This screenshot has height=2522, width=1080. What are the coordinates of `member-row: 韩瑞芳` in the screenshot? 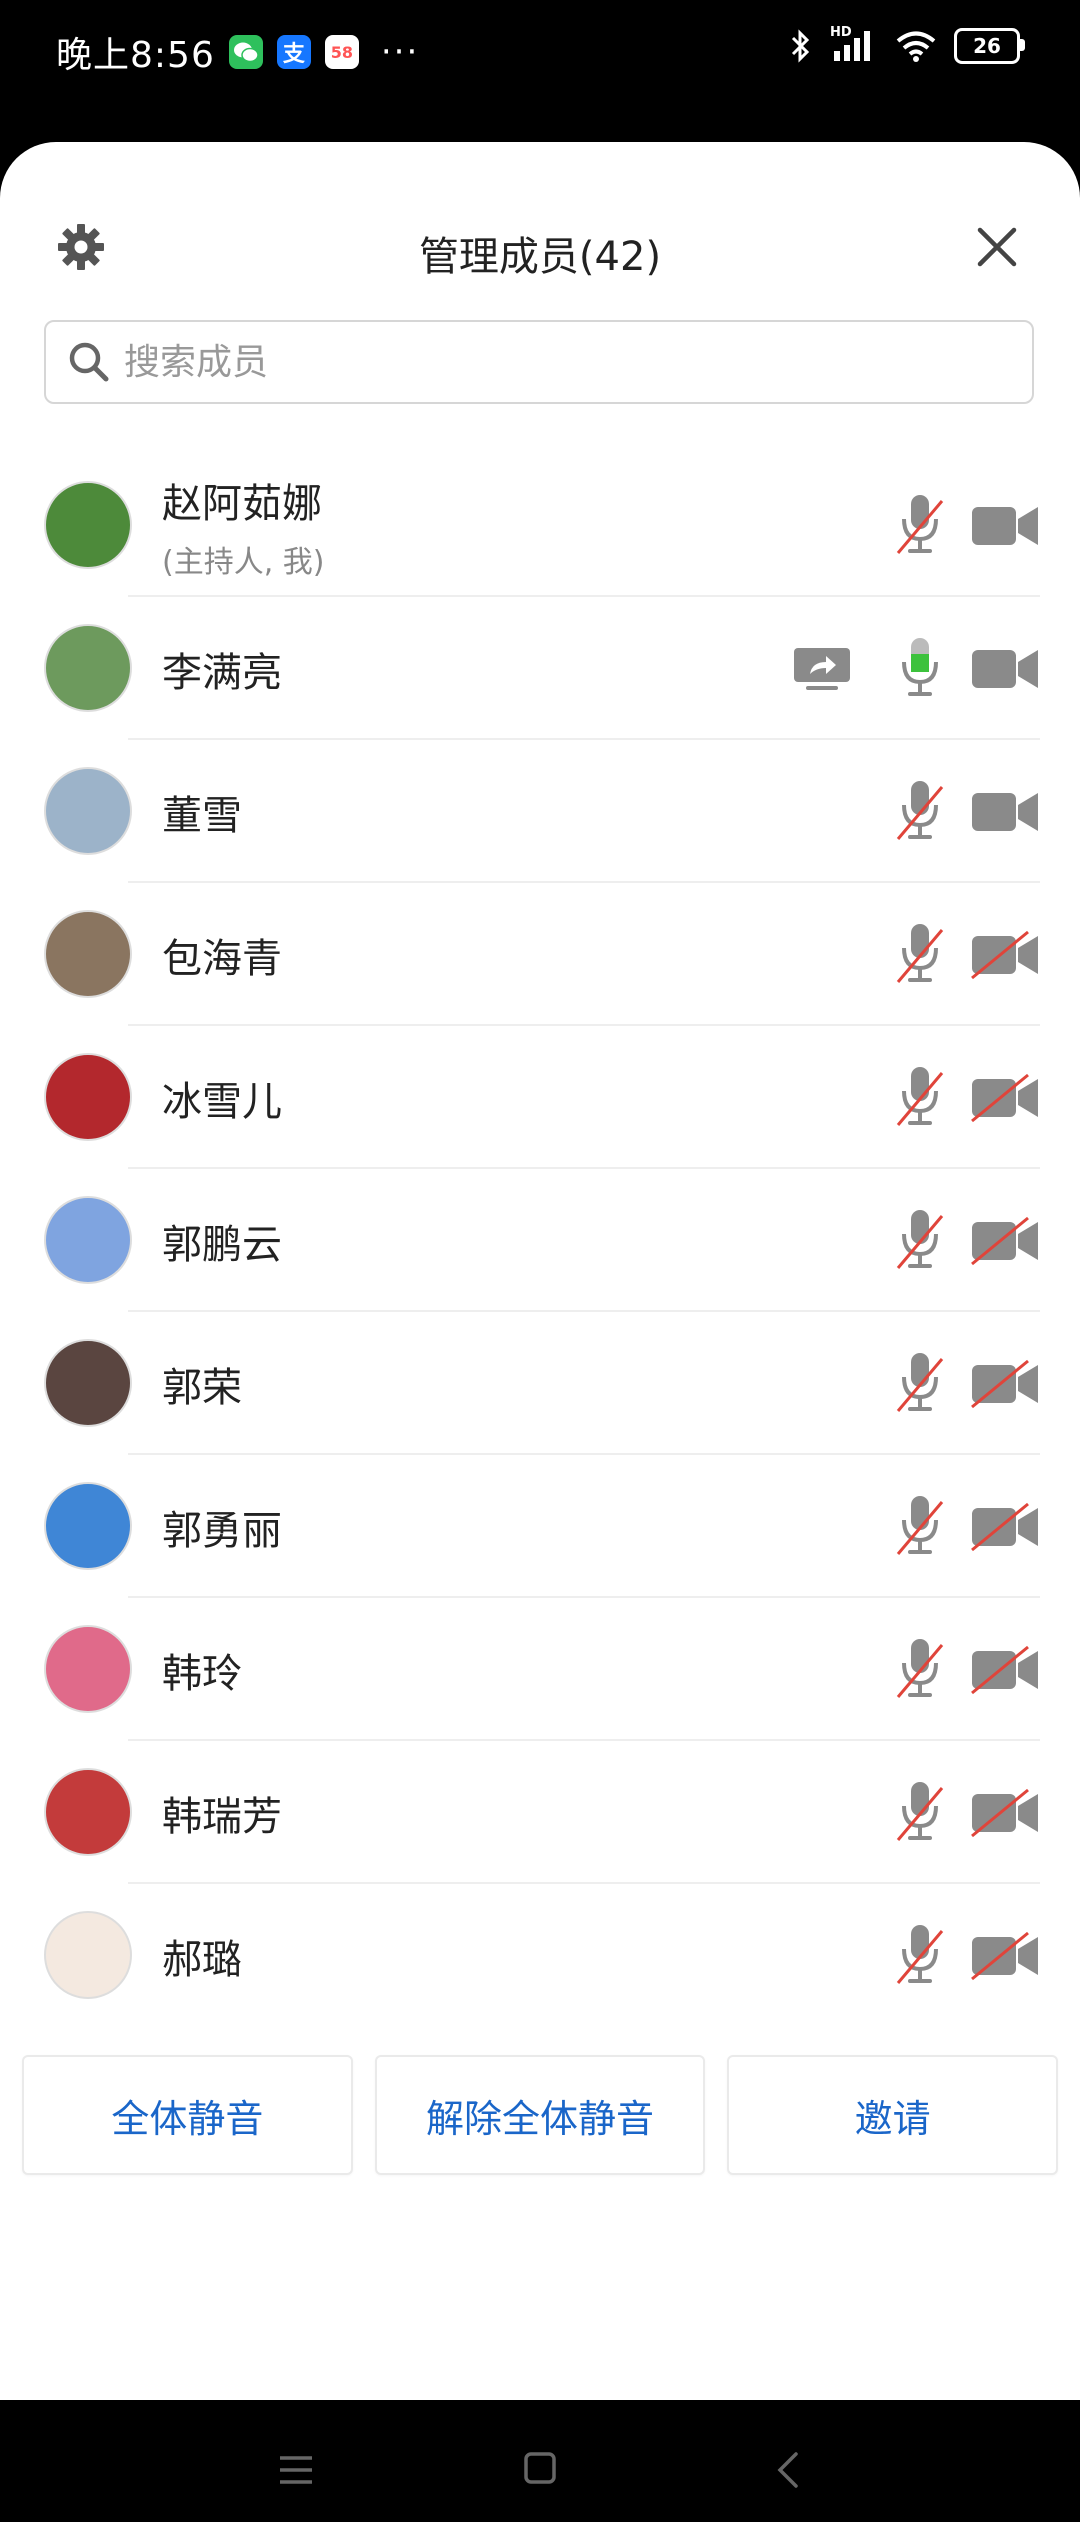 It's located at (540, 1812).